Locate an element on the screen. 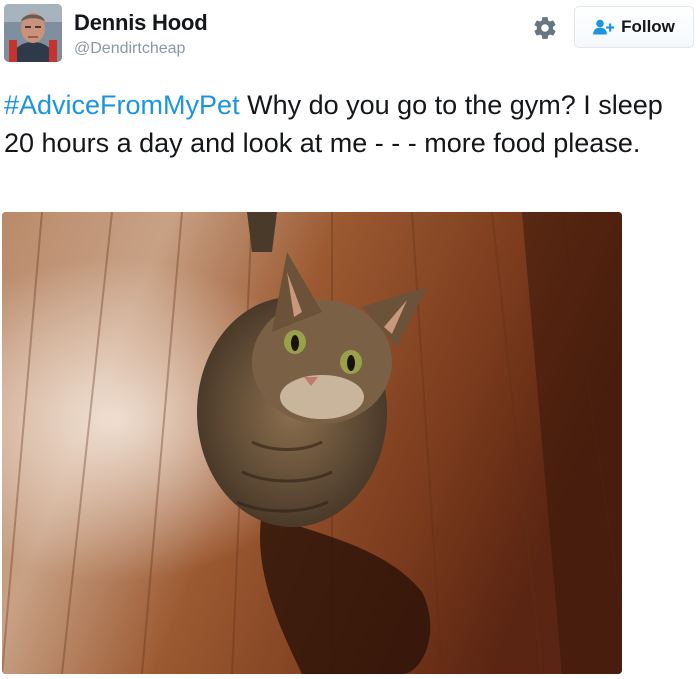  display-name: Dennis Hood is located at coordinates (141, 23).